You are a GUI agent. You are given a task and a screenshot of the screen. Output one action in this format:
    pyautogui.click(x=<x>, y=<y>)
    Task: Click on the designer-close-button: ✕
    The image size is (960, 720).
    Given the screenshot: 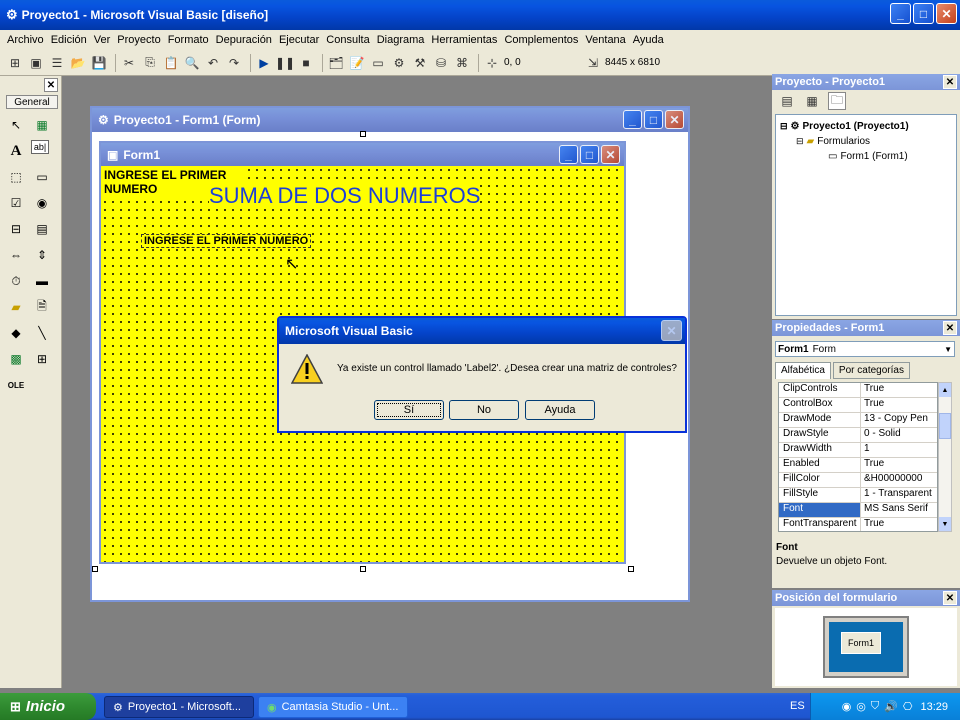 What is the action you would take?
    pyautogui.click(x=674, y=119)
    